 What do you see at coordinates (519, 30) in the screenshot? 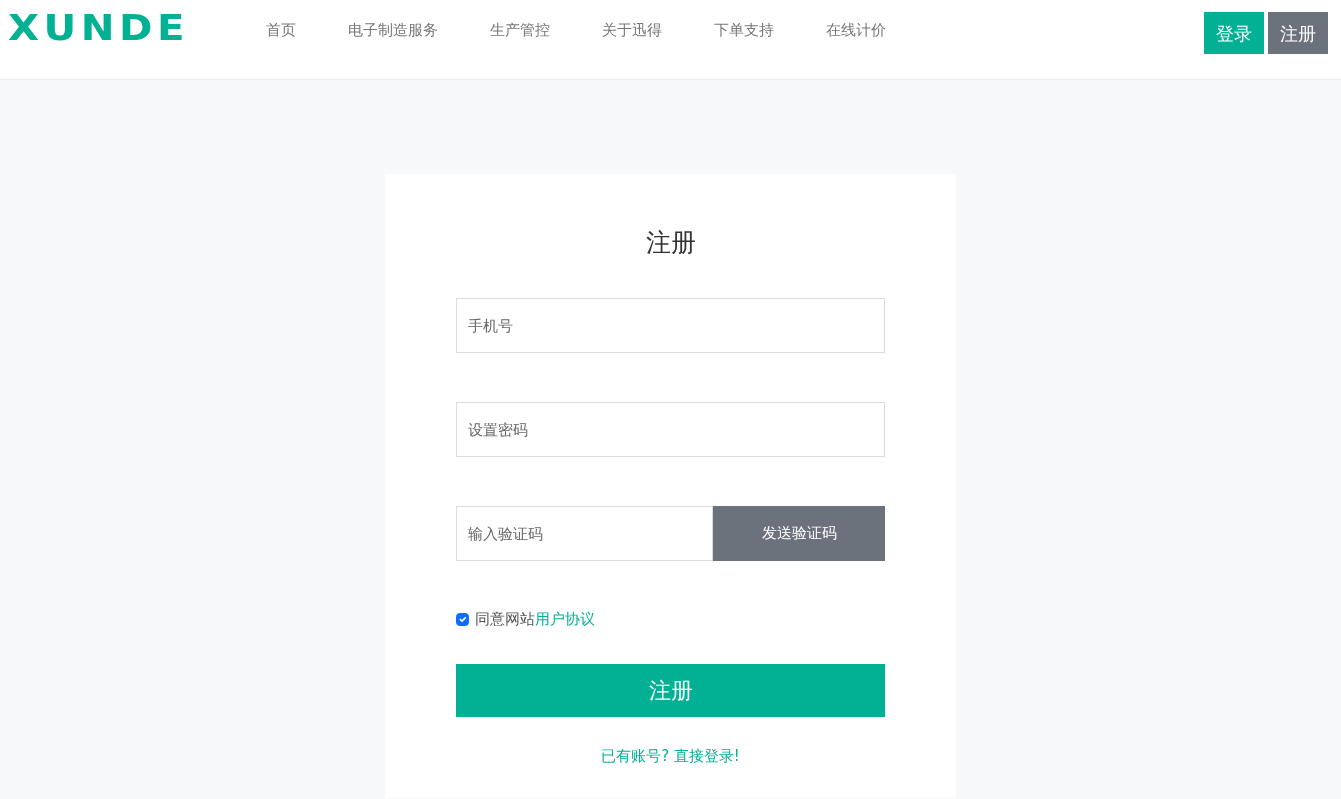
I see `nav-link: 生产管控` at bounding box center [519, 30].